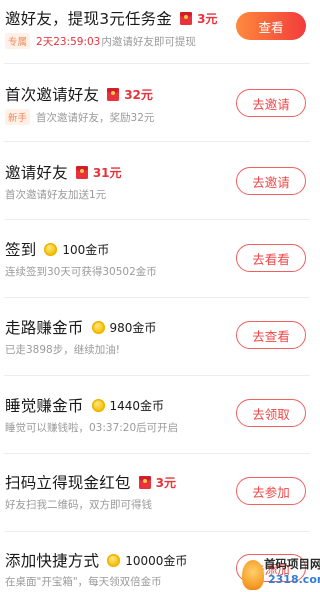 This screenshot has width=320, height=592. I want to click on task-description: 在桌面"开宝箱"，每天领双倍金币, so click(83, 582).